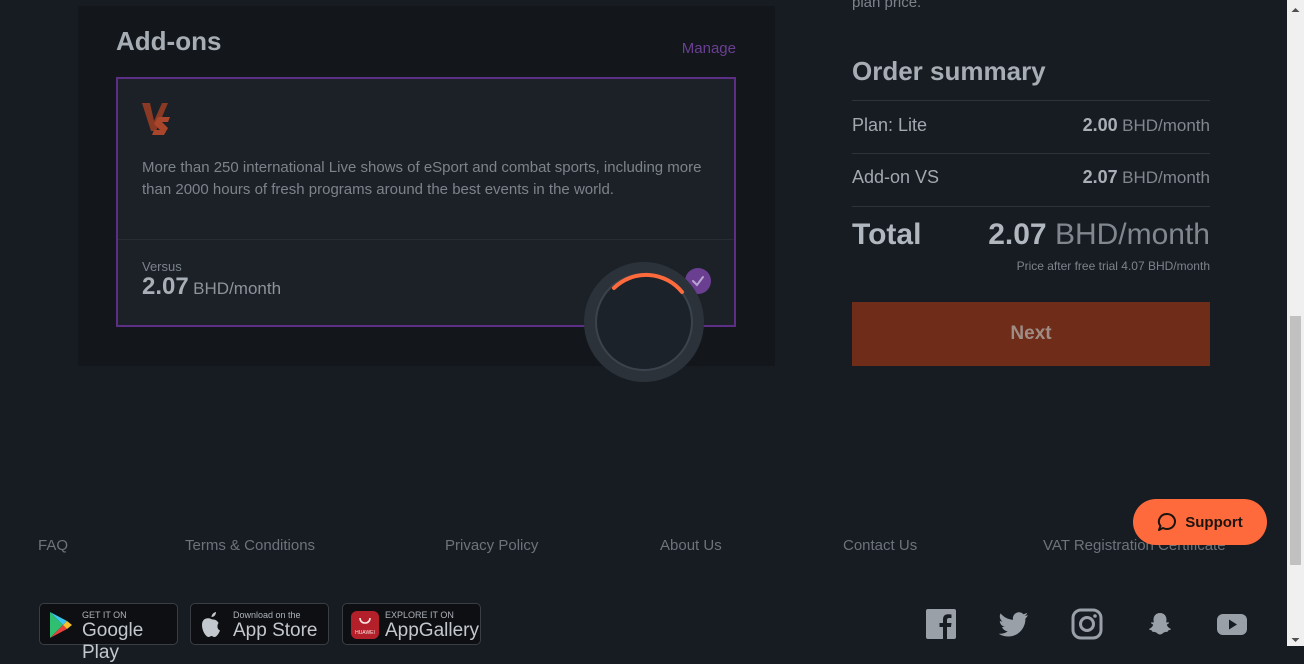 The height and width of the screenshot is (664, 1304). I want to click on summary-row-label: Plan: Lite, so click(890, 125).